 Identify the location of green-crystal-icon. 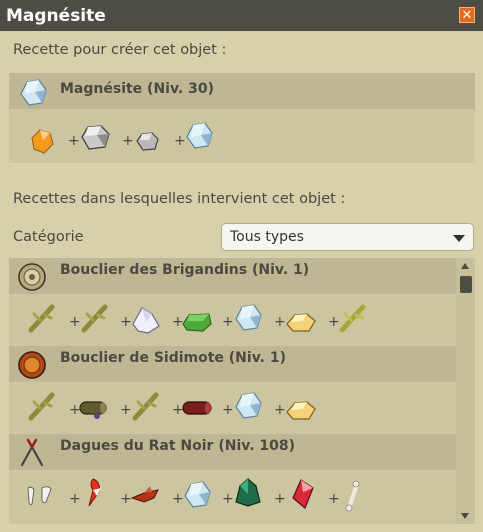
(248, 492).